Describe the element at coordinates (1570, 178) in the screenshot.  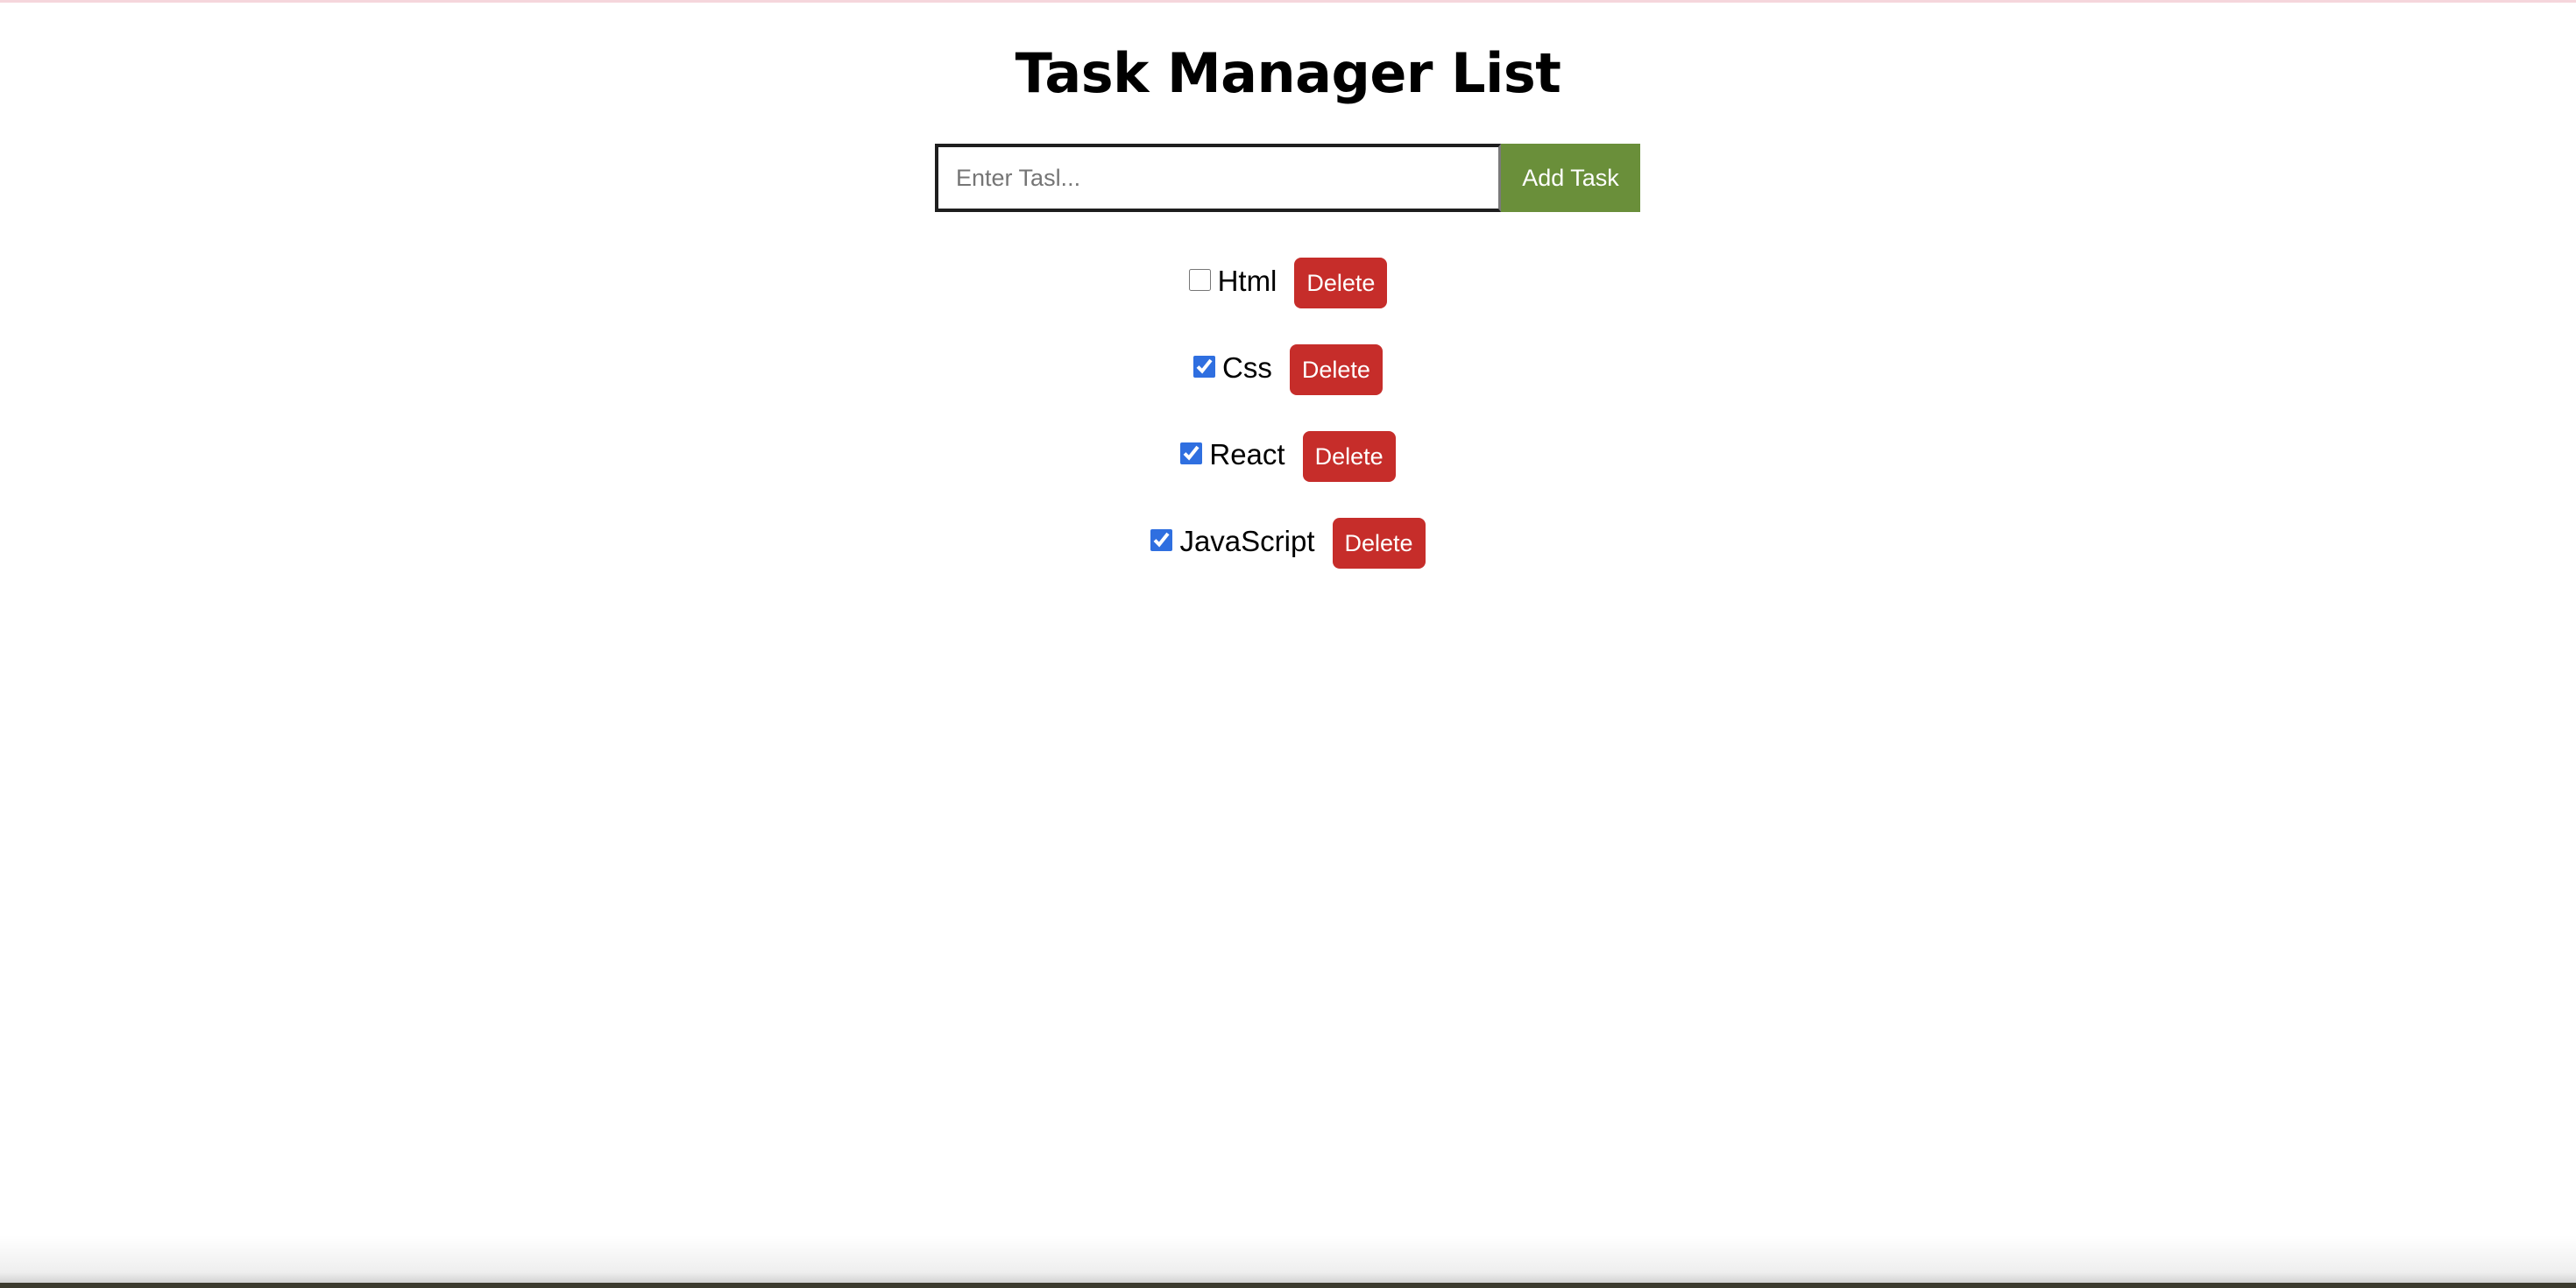
I see `add-task-button: Add Task` at that location.